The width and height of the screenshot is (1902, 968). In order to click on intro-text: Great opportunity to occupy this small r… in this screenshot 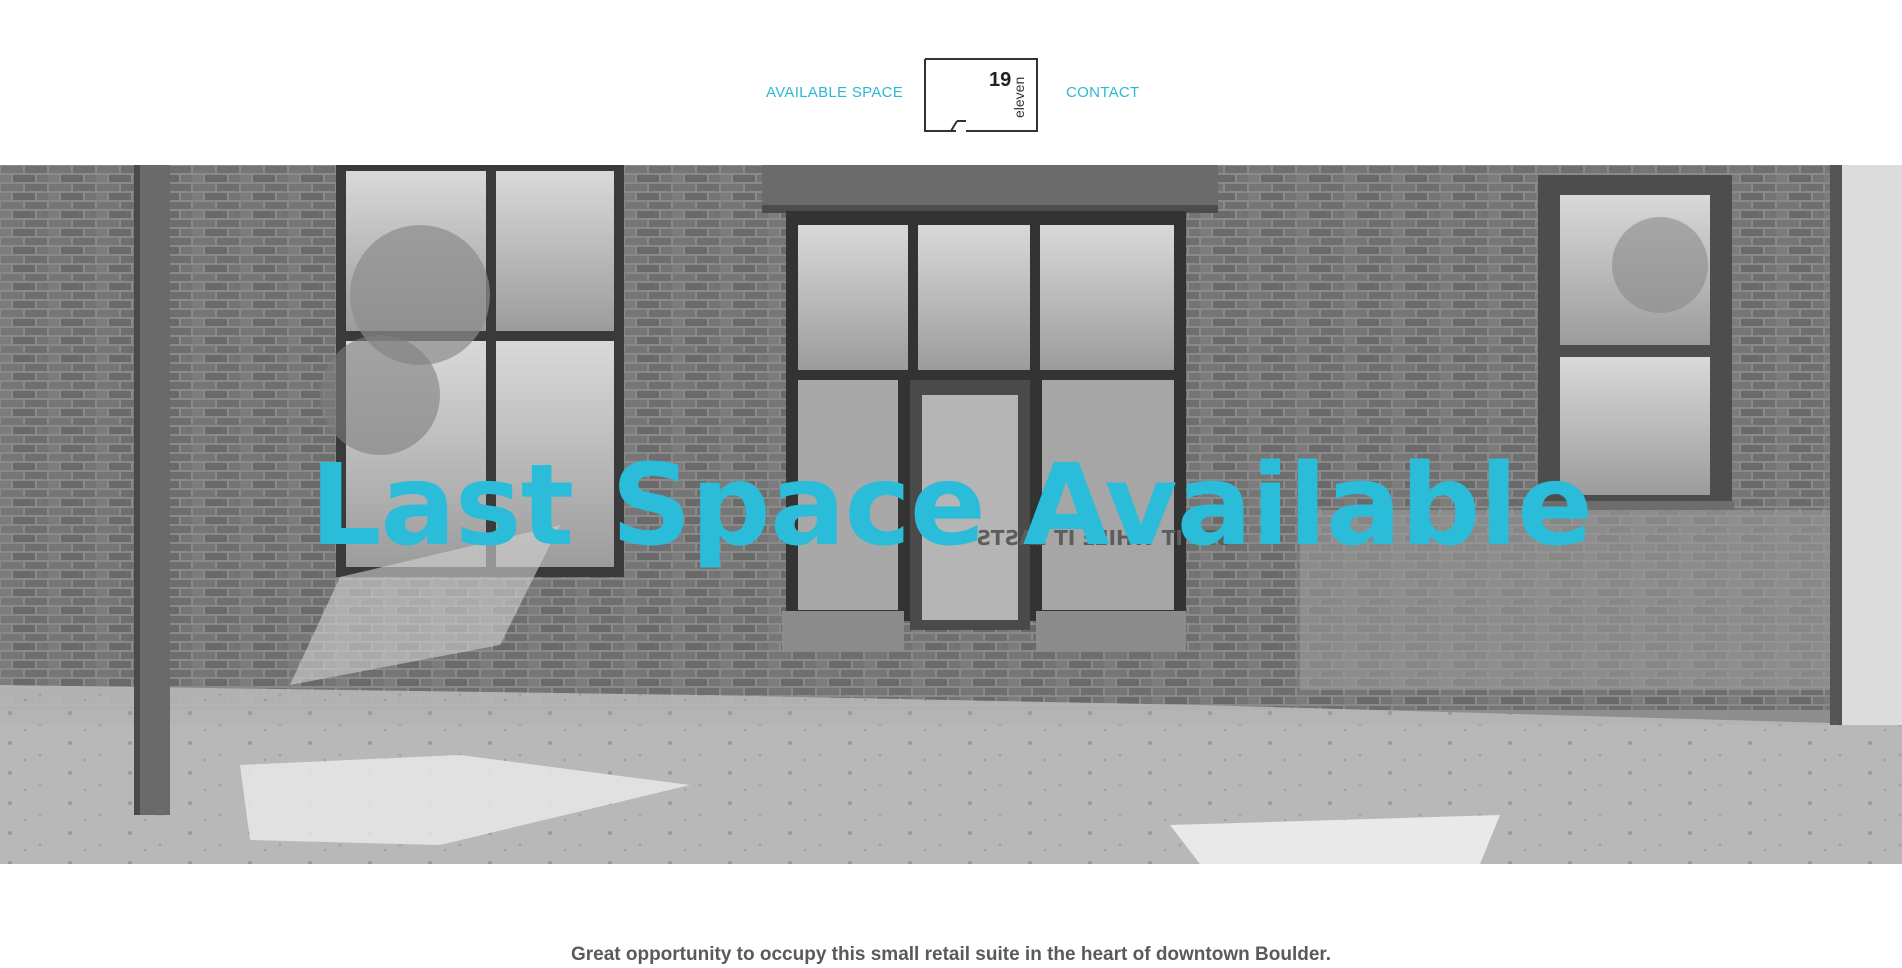, I will do `click(951, 954)`.